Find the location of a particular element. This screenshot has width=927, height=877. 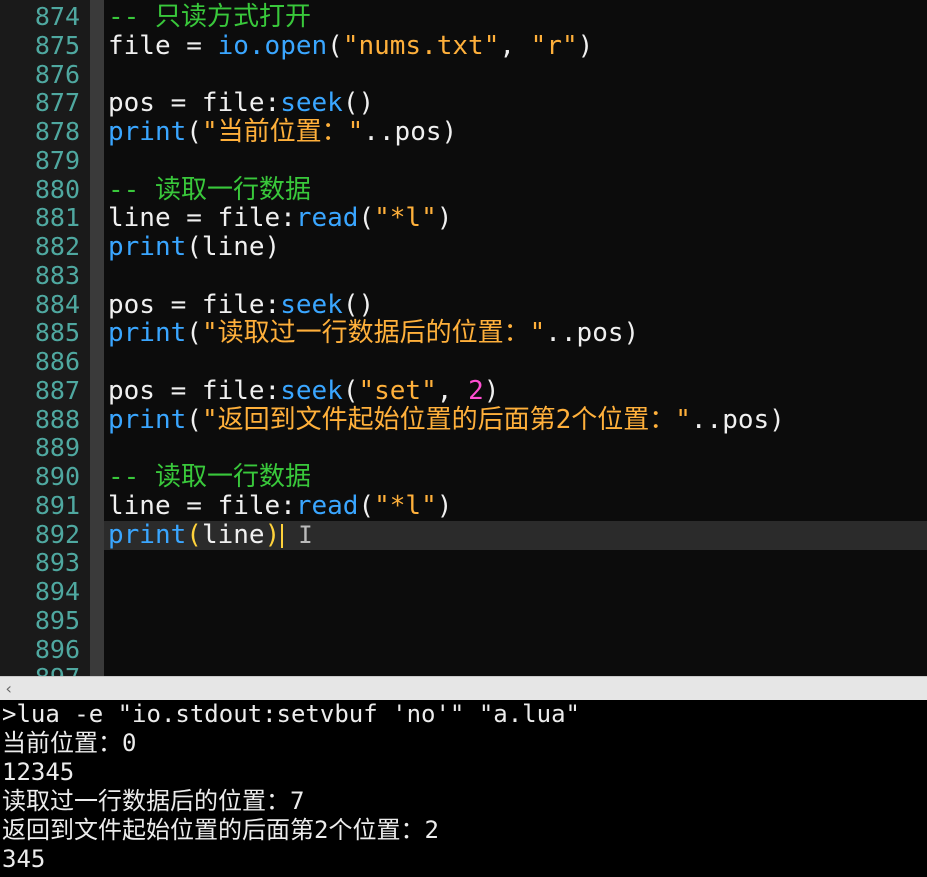

line-number: 896 is located at coordinates (57, 649).